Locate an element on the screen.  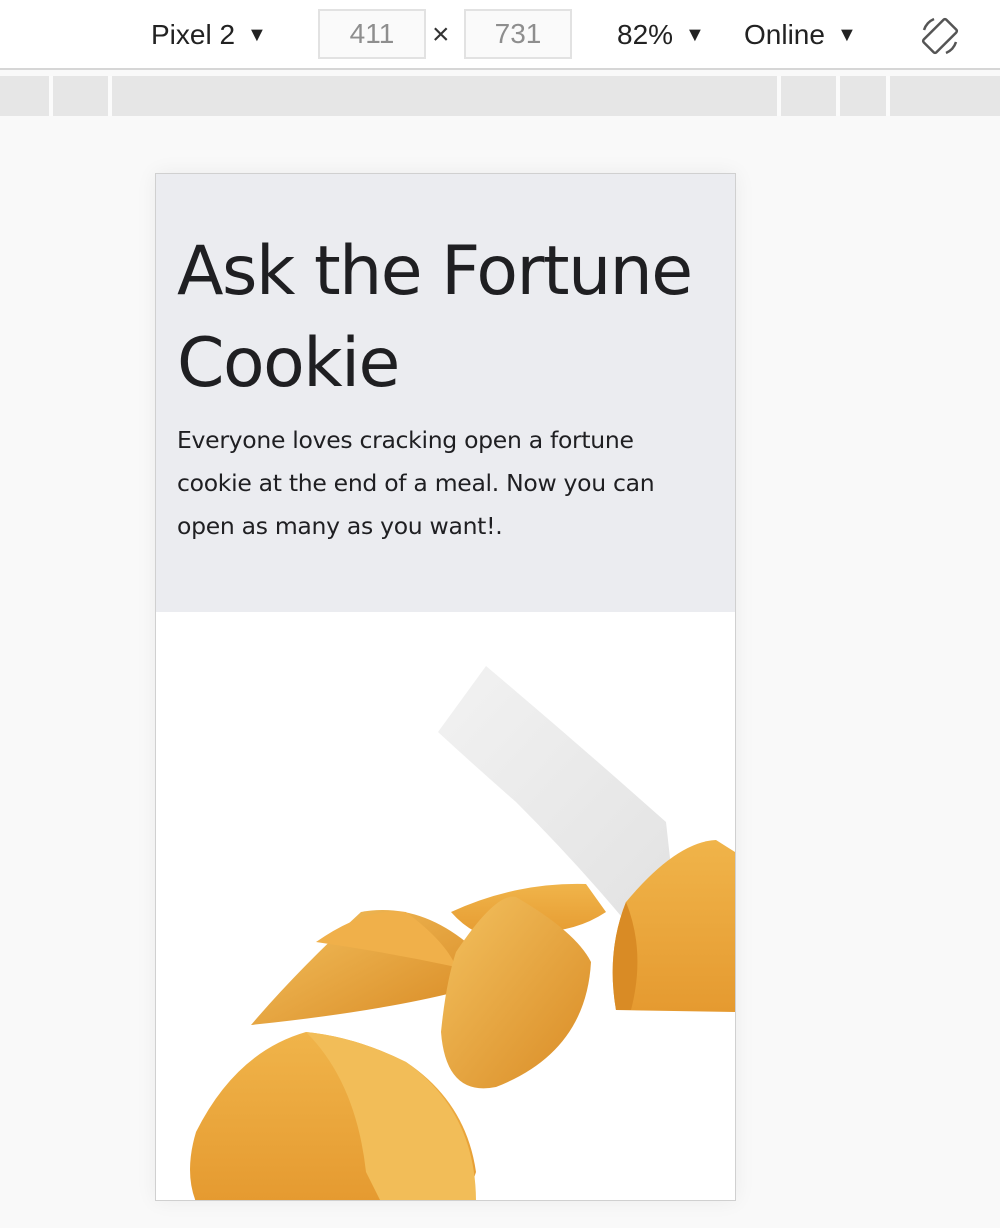
rotate-icon is located at coordinates (940, 36).